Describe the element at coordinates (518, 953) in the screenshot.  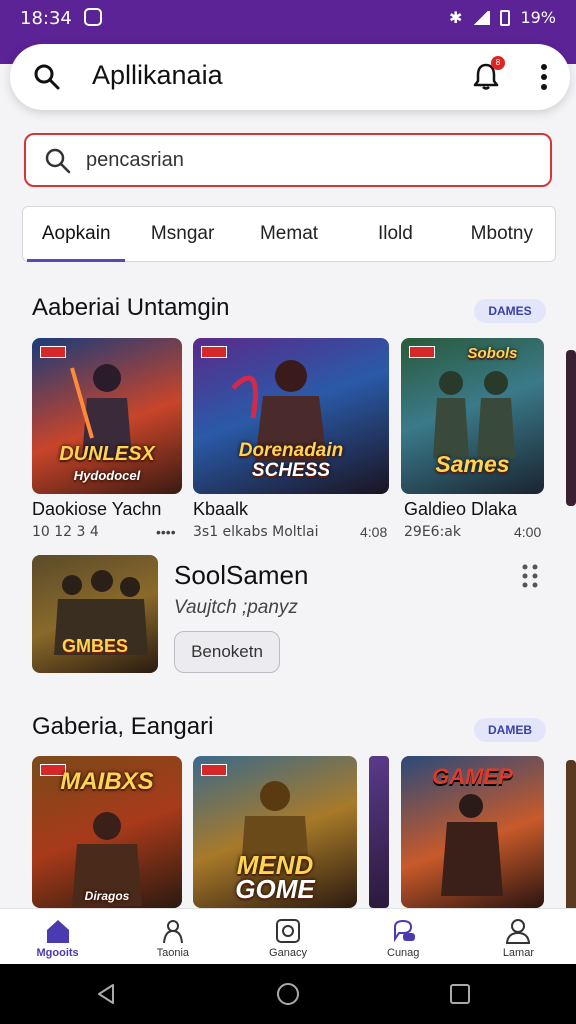
I see `nav-label-lamar: Lamar` at that location.